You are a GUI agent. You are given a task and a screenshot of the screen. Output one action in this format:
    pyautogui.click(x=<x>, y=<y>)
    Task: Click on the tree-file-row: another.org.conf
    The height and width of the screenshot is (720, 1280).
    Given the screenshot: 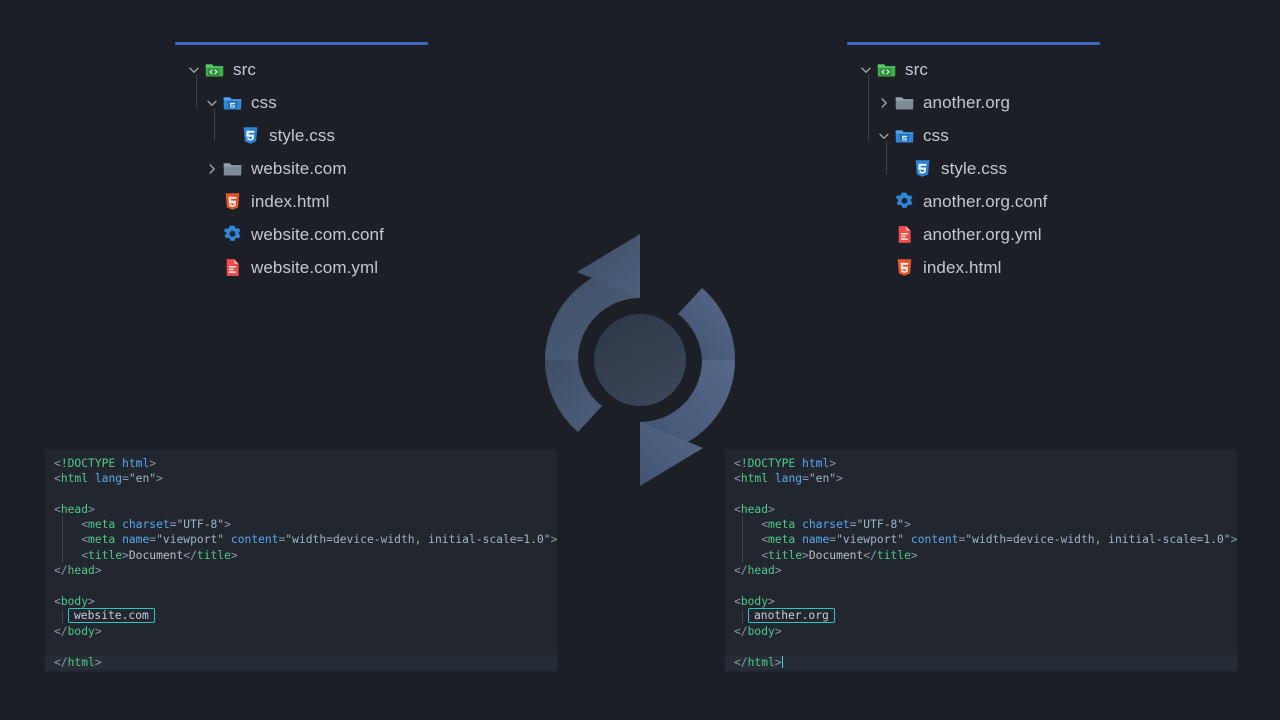 What is the action you would take?
    pyautogui.click(x=982, y=201)
    